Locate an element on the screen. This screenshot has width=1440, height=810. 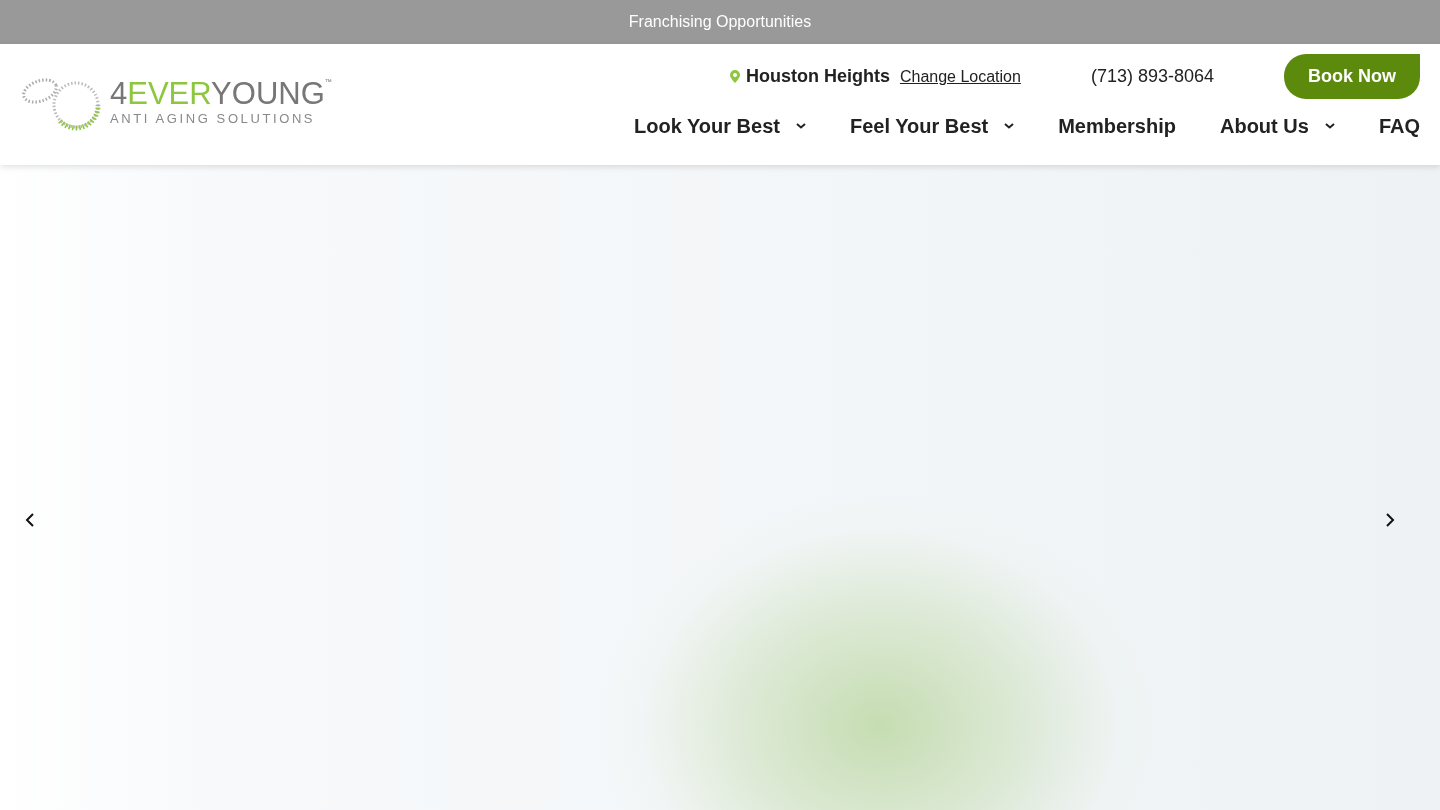
phone-link: (713) 893-8064 is located at coordinates (1152, 76).